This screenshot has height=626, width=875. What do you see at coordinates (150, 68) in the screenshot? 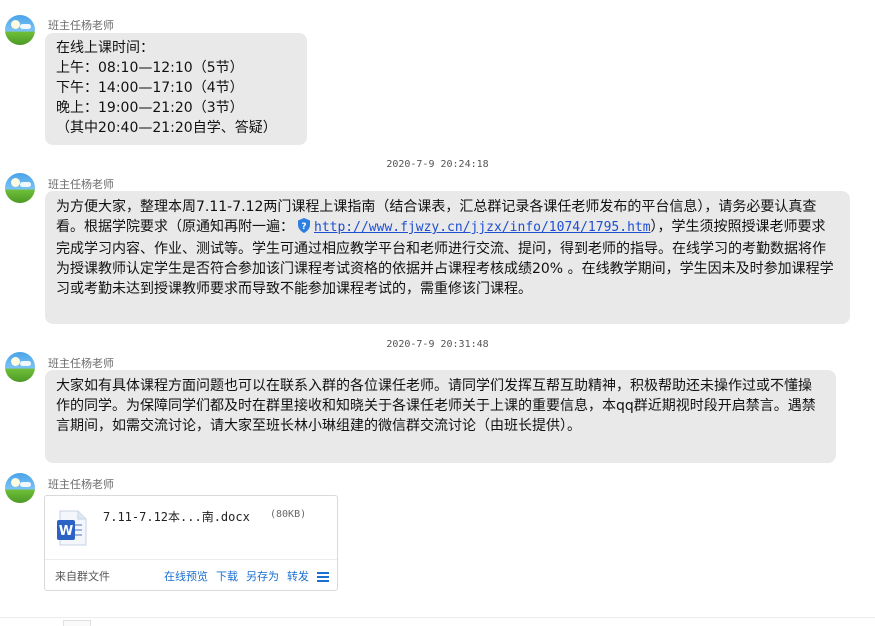
I see `message-line: 上午：08:10—12:10（5节）` at bounding box center [150, 68].